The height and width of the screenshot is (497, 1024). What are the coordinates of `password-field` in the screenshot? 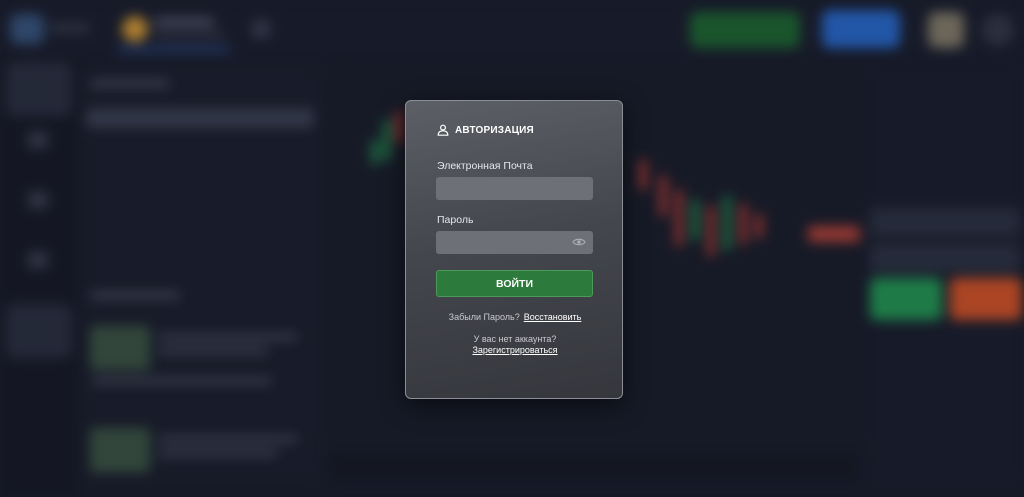 It's located at (514, 242).